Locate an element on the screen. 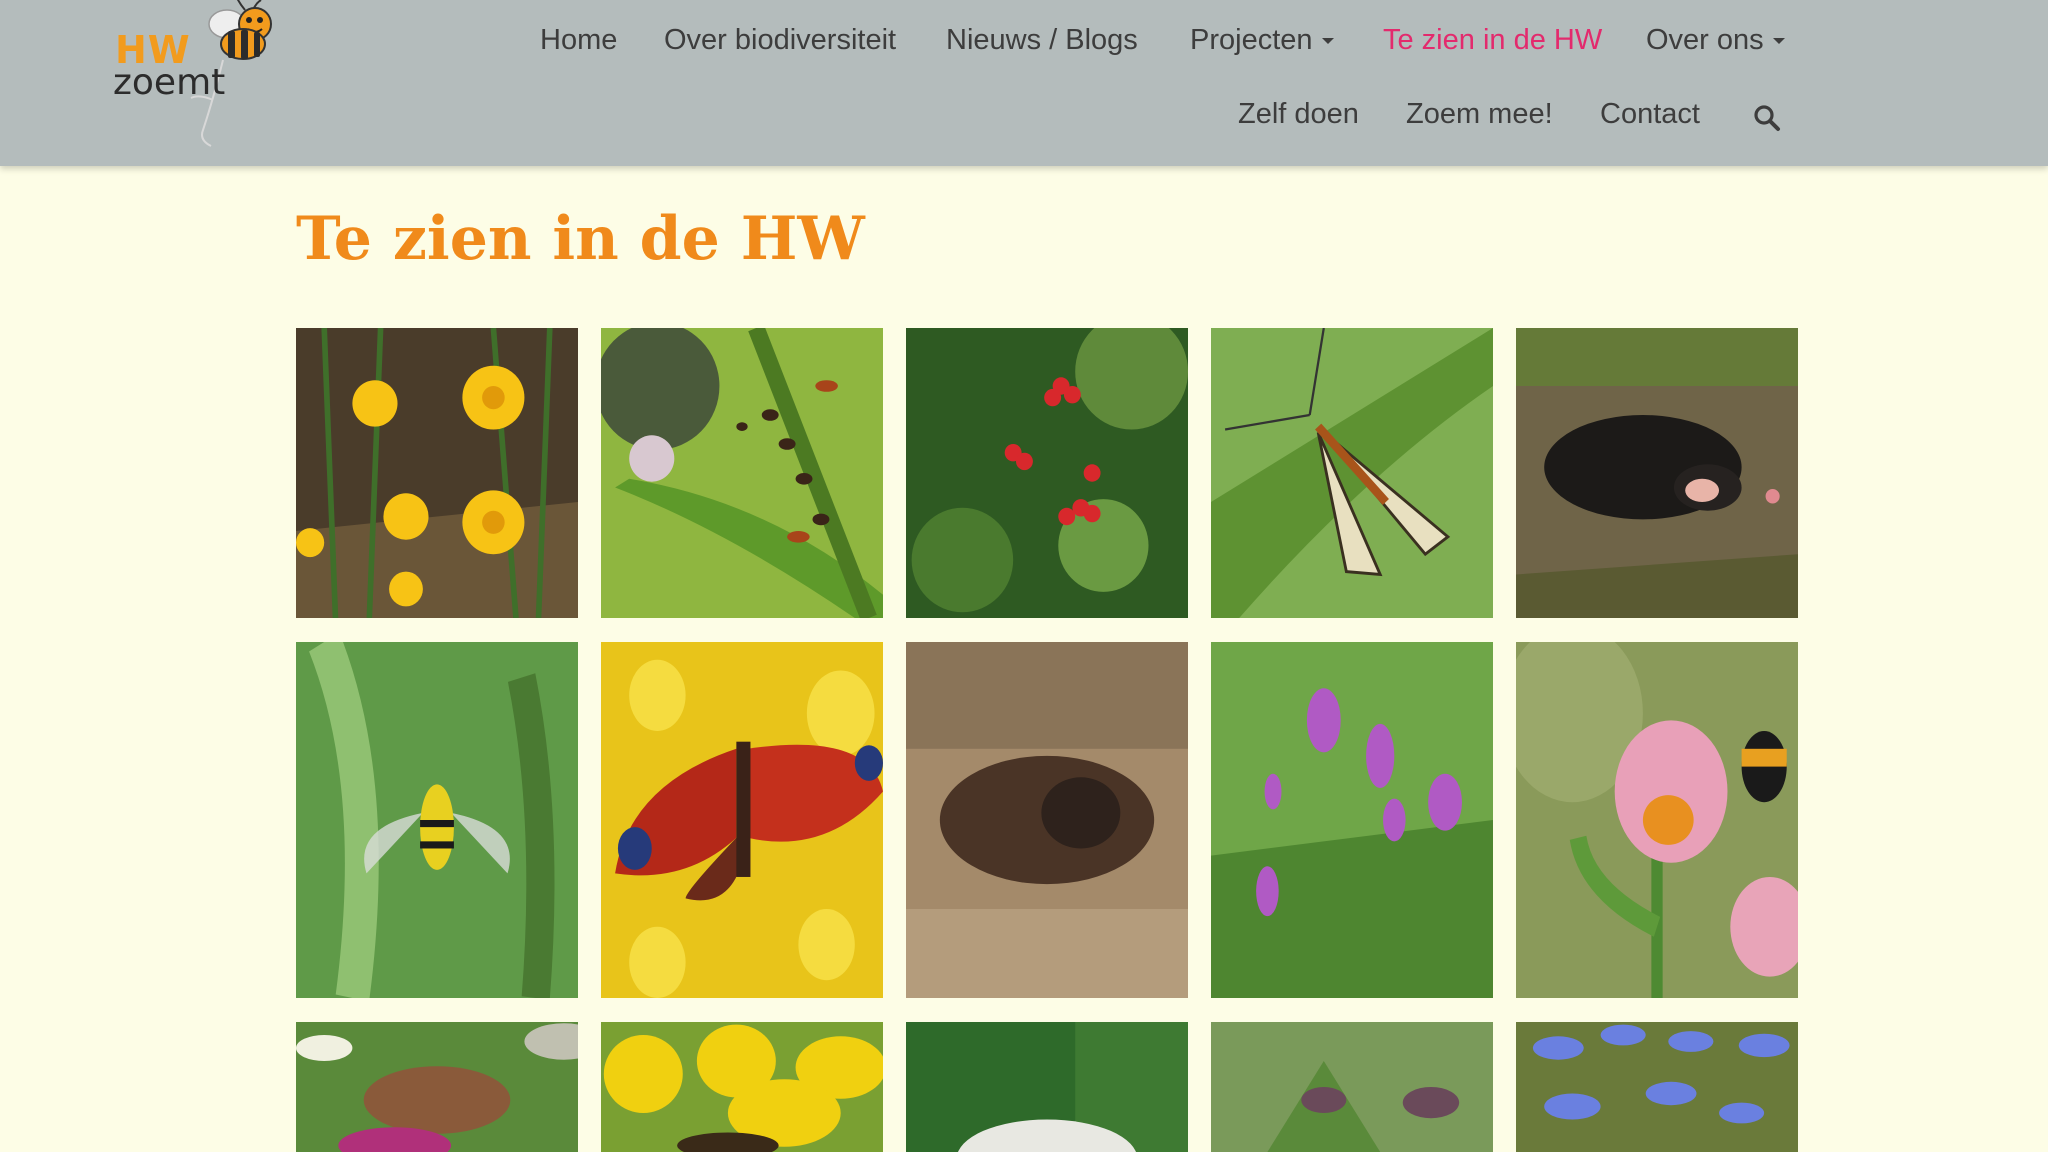 The width and height of the screenshot is (2048, 1152). nav-zelf-doen: Zelf doen is located at coordinates (1298, 114).